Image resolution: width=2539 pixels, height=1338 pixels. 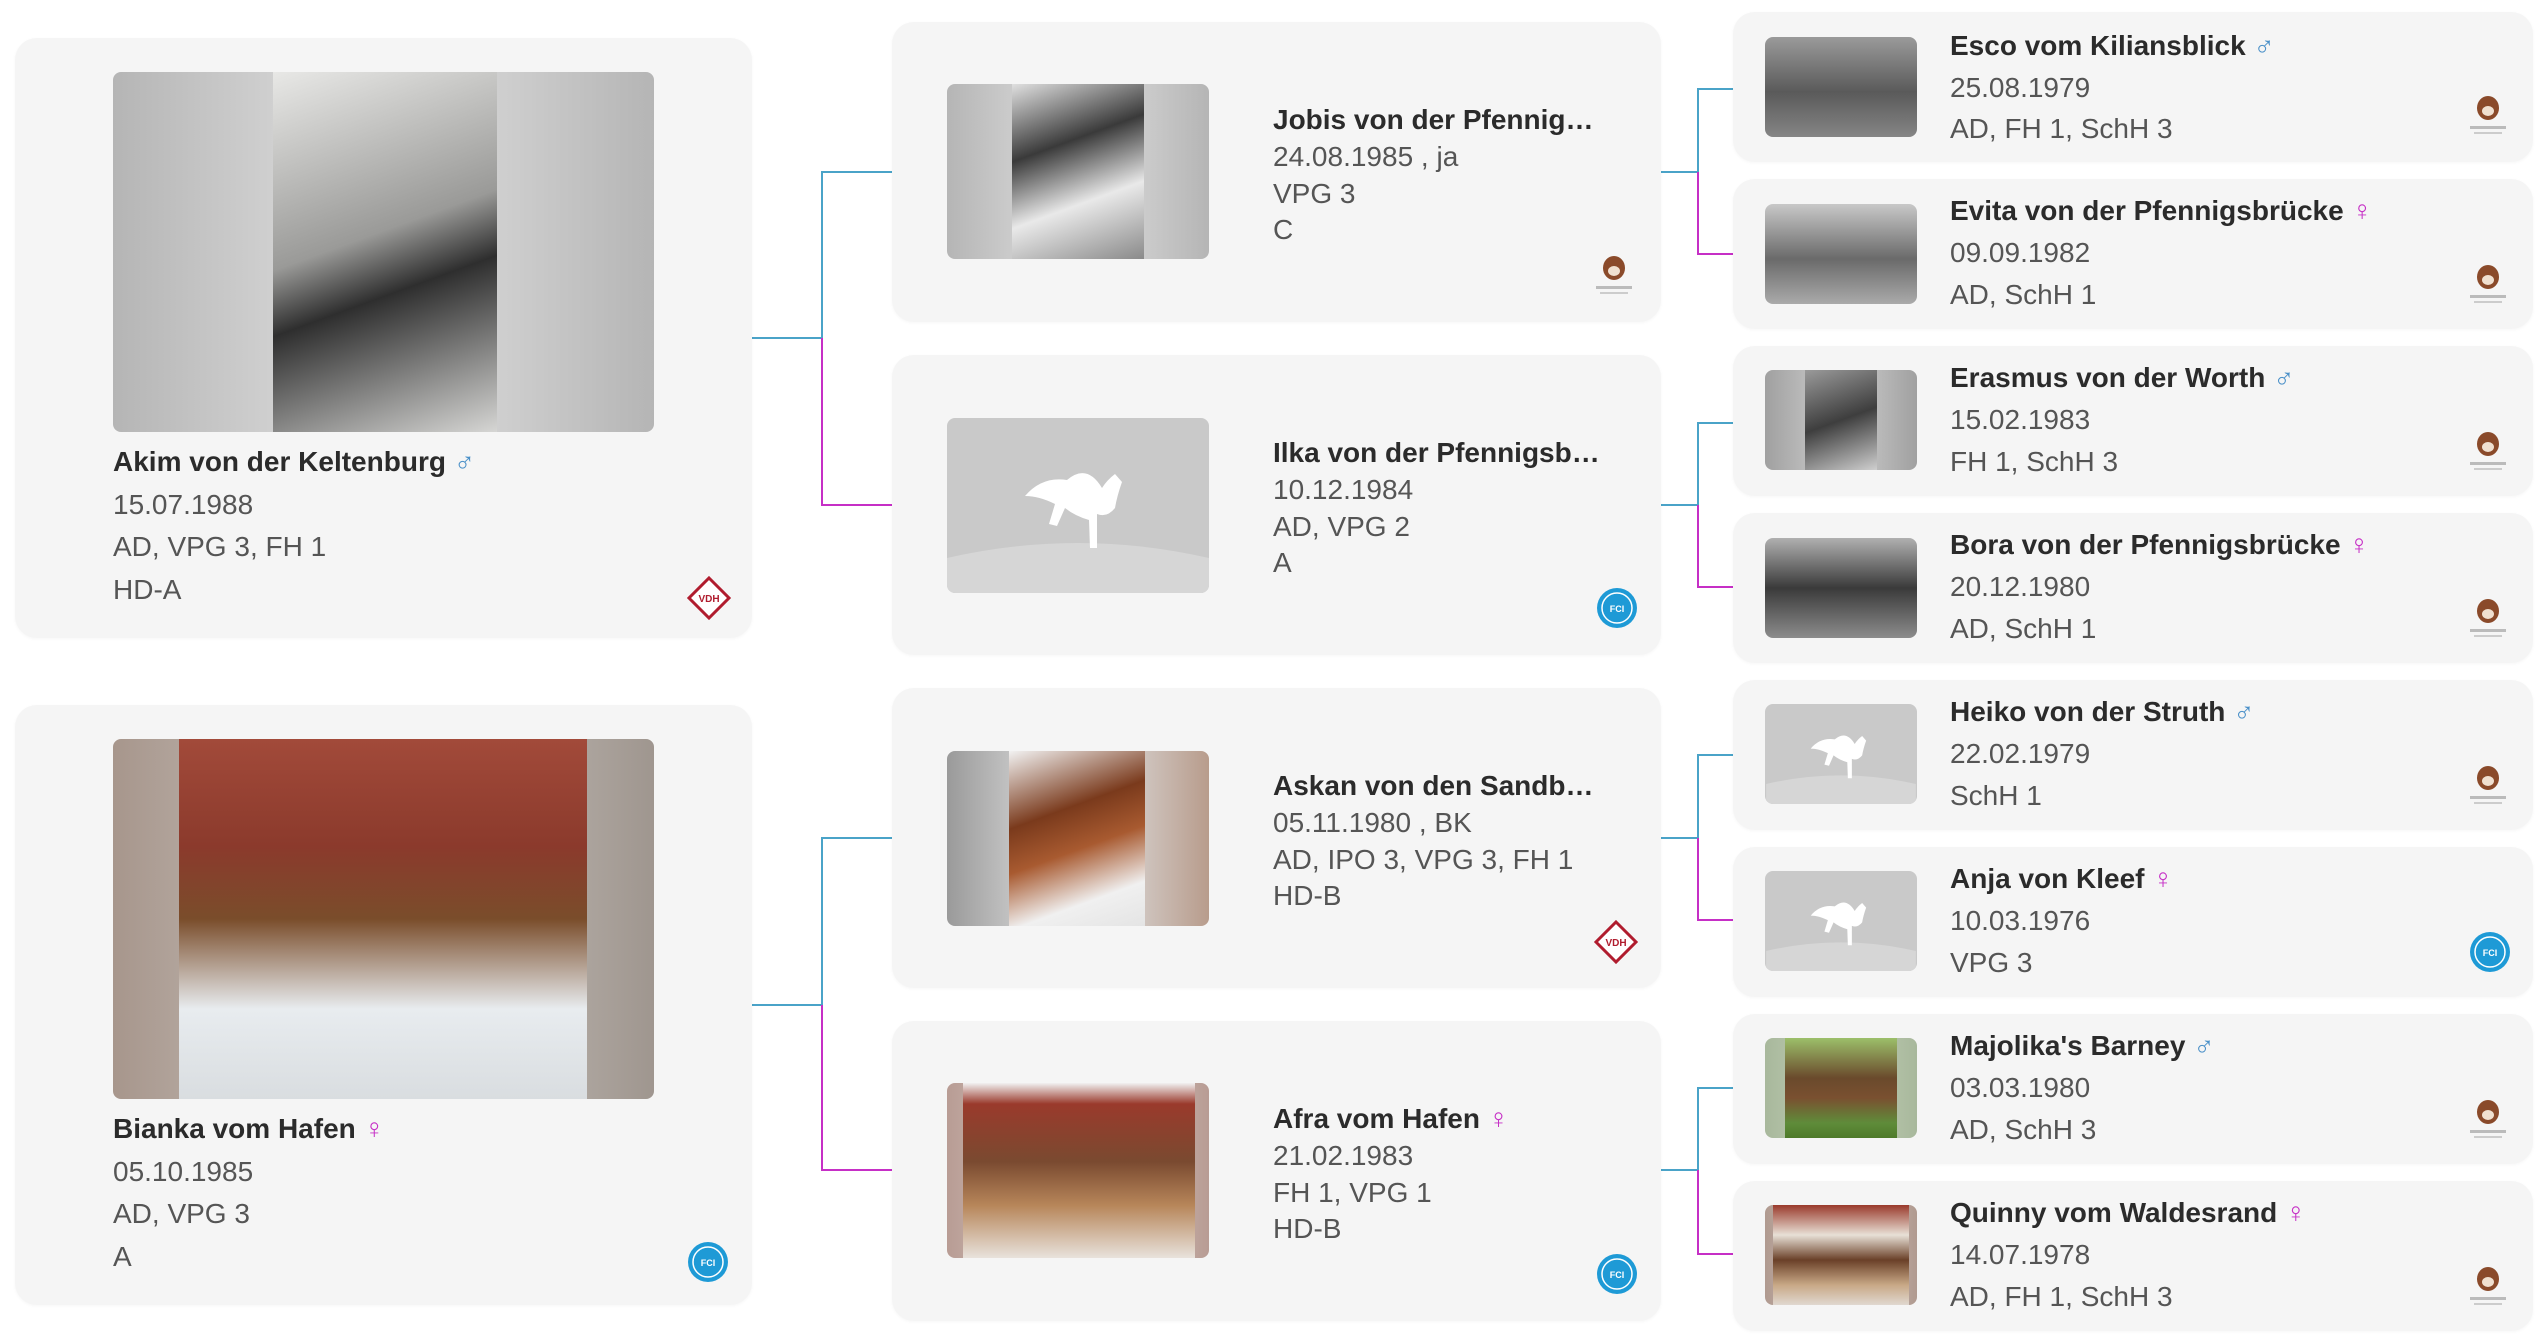 What do you see at coordinates (2122, 378) in the screenshot?
I see `dog-name: Erasmus von der Worth ♂` at bounding box center [2122, 378].